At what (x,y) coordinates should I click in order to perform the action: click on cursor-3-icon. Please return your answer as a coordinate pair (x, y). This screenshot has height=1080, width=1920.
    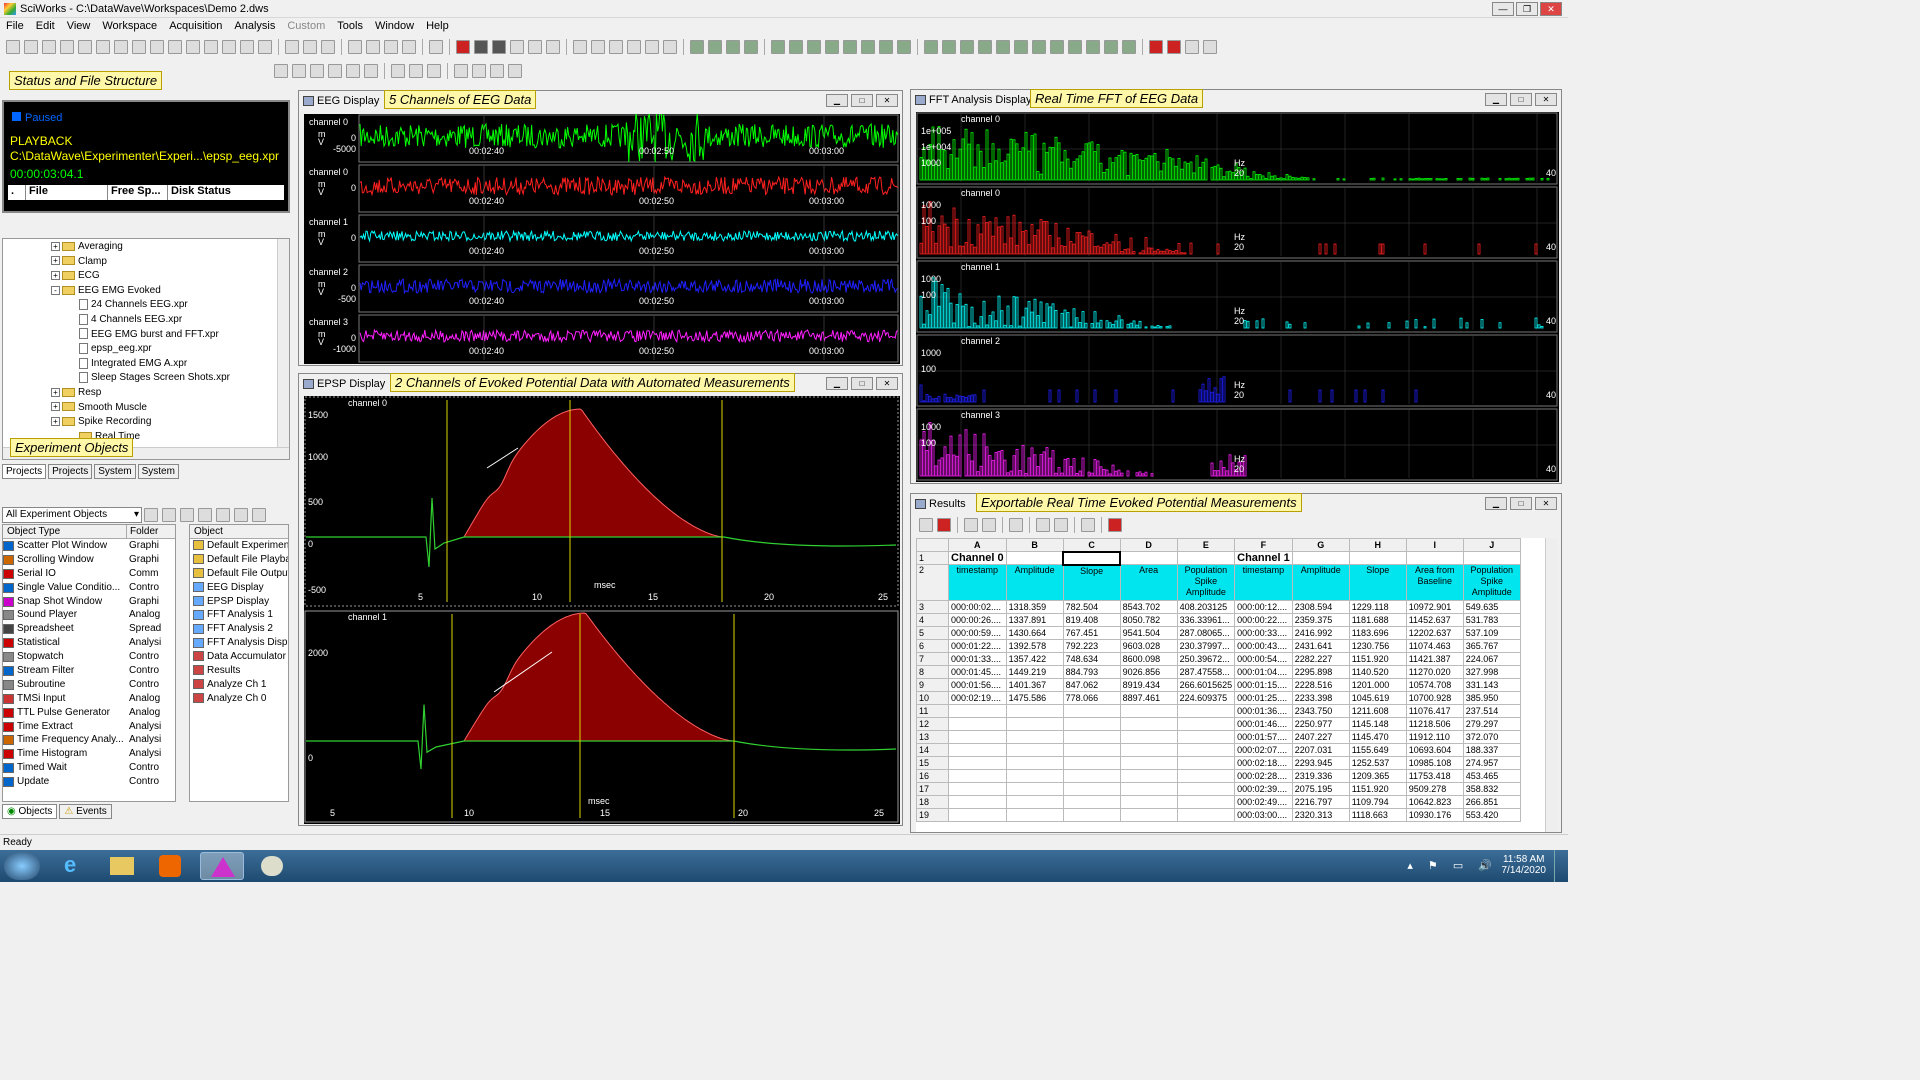
    Looking at the image, I should click on (832, 47).